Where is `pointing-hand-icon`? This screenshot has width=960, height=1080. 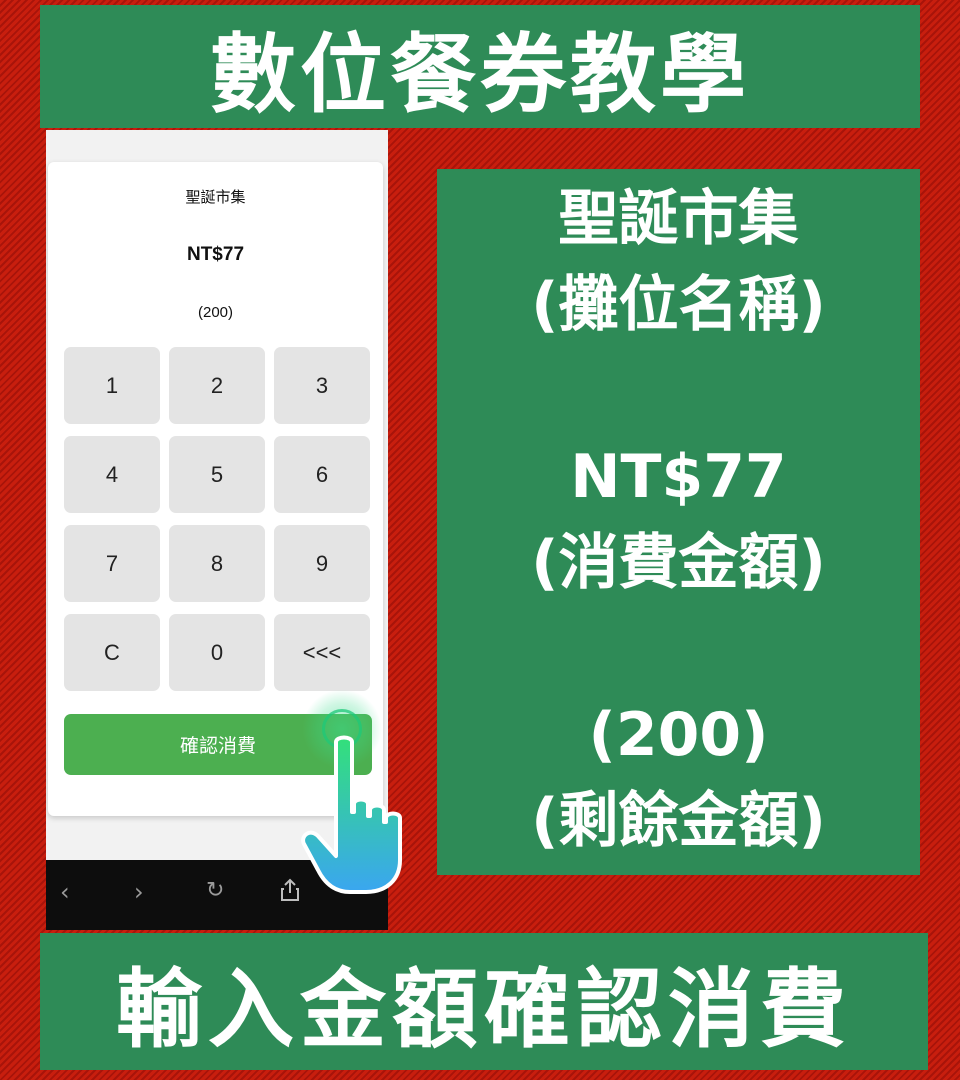 pointing-hand-icon is located at coordinates (351, 814).